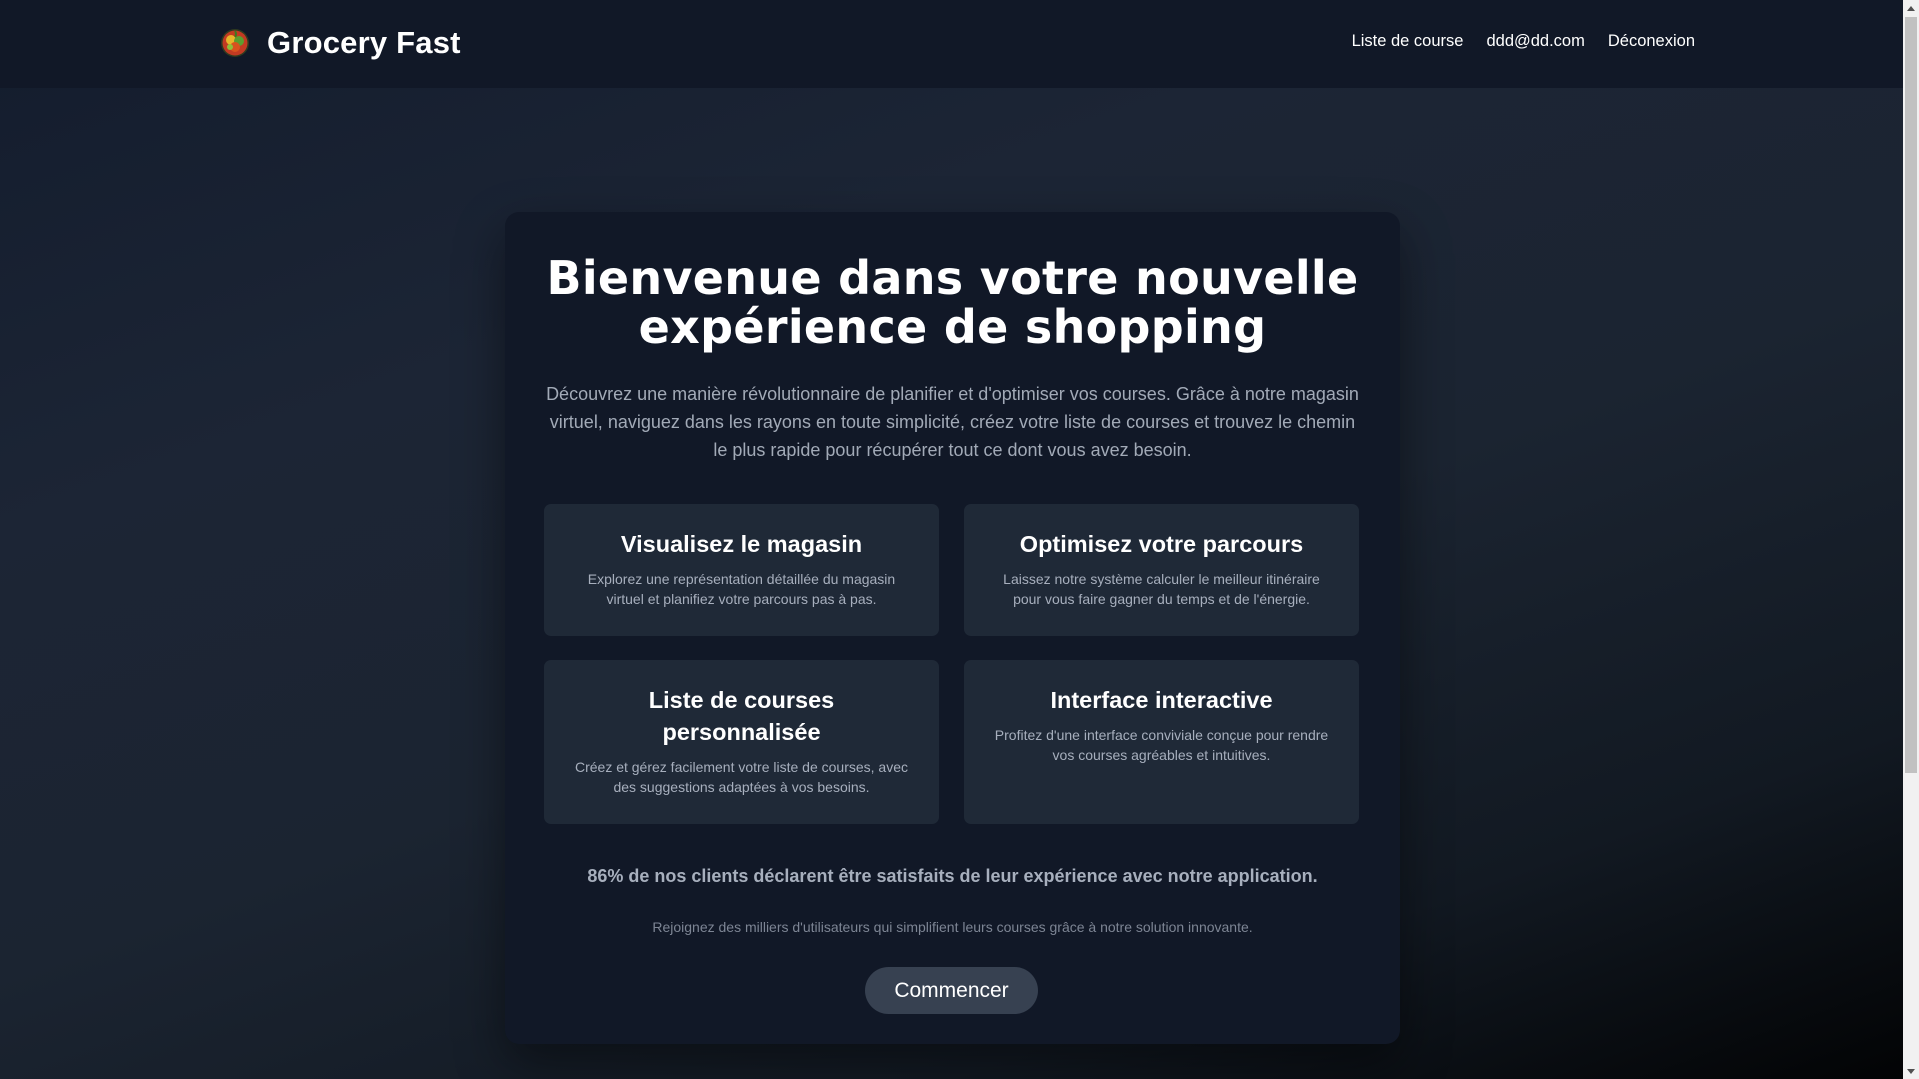 Image resolution: width=1919 pixels, height=1079 pixels. I want to click on nav-link-shopping-list: Liste de course, so click(1408, 41).